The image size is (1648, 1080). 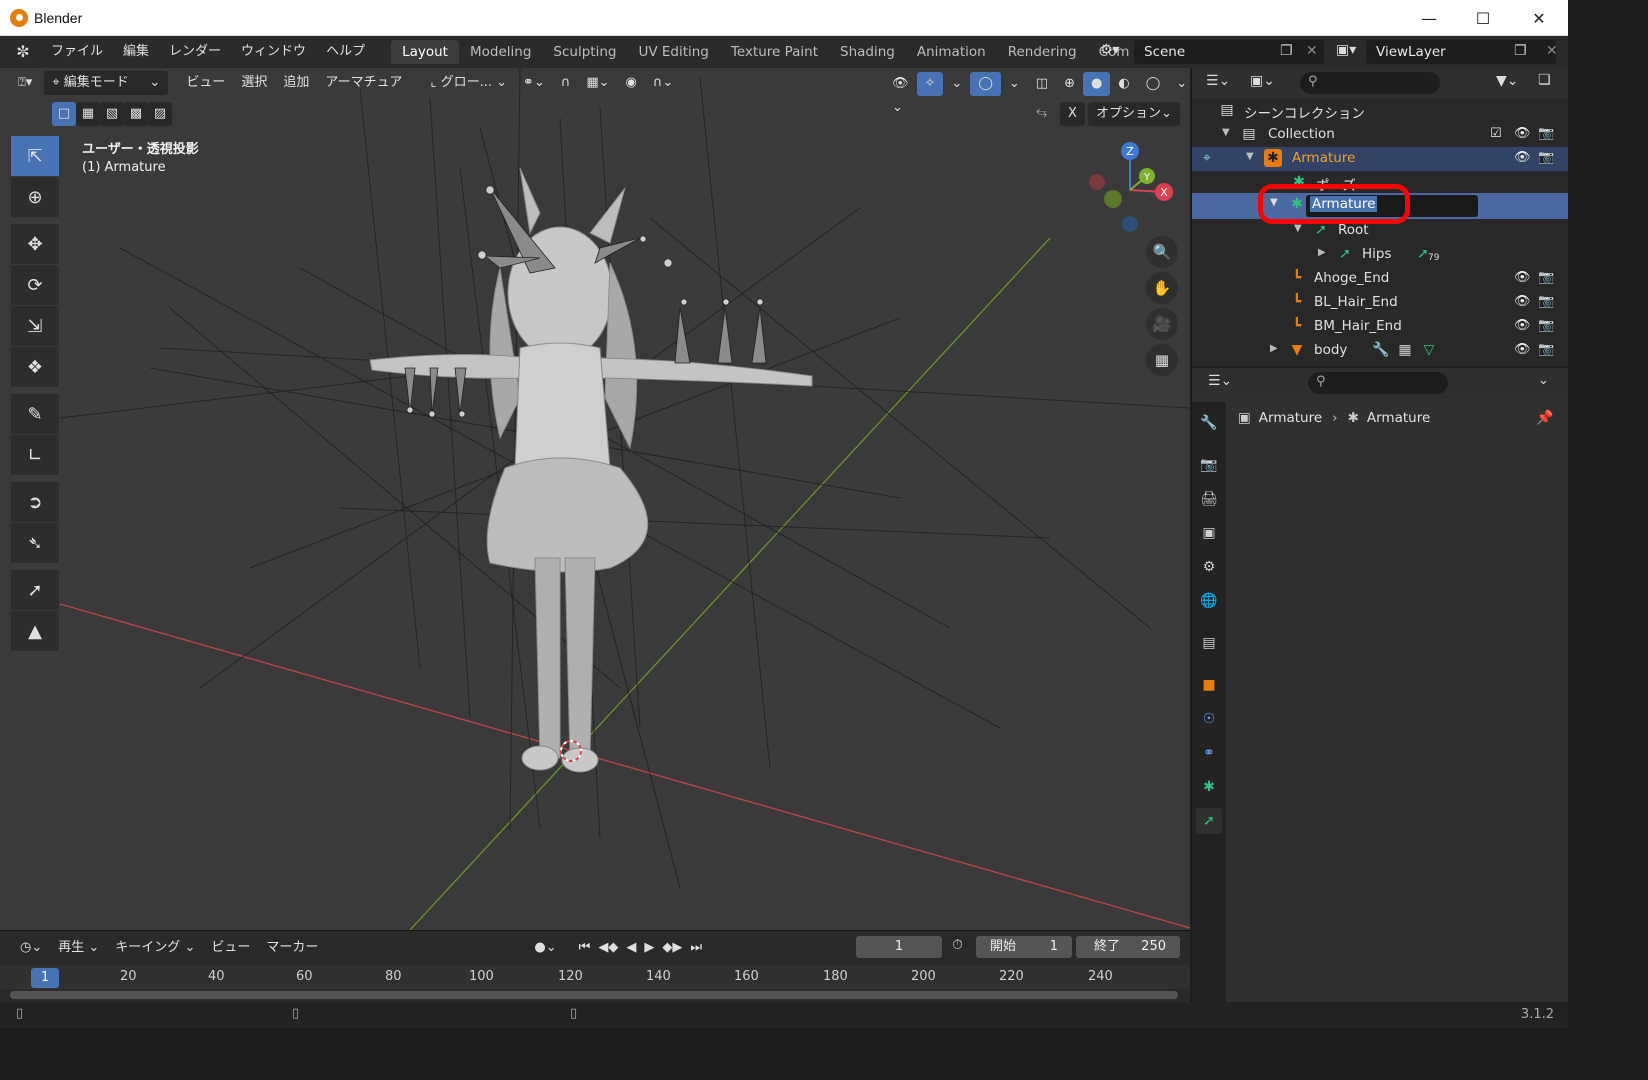 I want to click on end-frame-field: 終了 250, so click(x=1128, y=947).